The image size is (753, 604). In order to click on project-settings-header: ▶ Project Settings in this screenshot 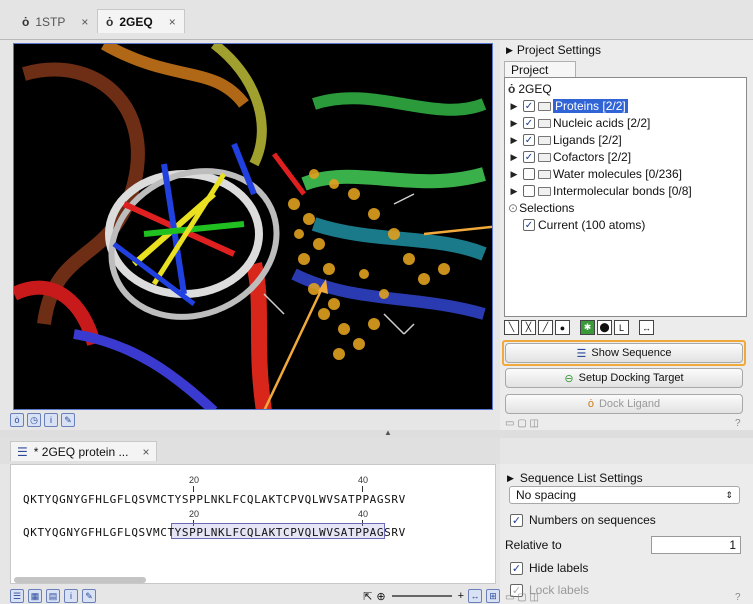, I will do `click(553, 50)`.